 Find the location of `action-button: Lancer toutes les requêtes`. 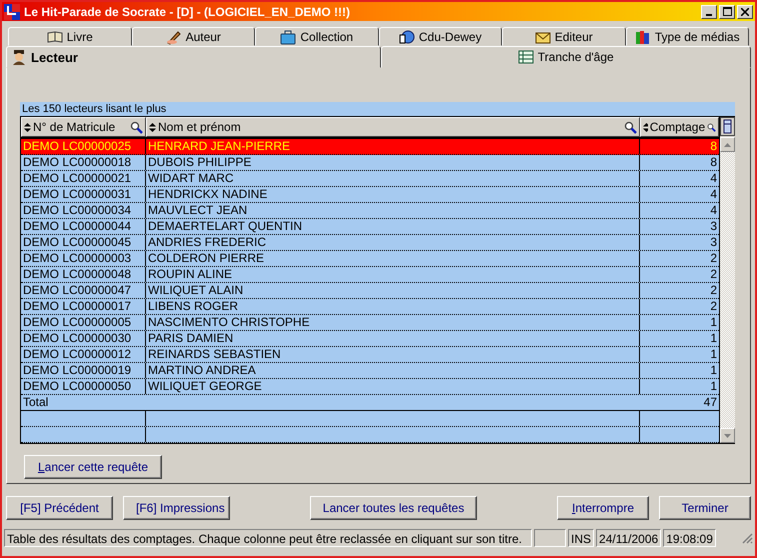

action-button: Lancer toutes les requêtes is located at coordinates (394, 508).